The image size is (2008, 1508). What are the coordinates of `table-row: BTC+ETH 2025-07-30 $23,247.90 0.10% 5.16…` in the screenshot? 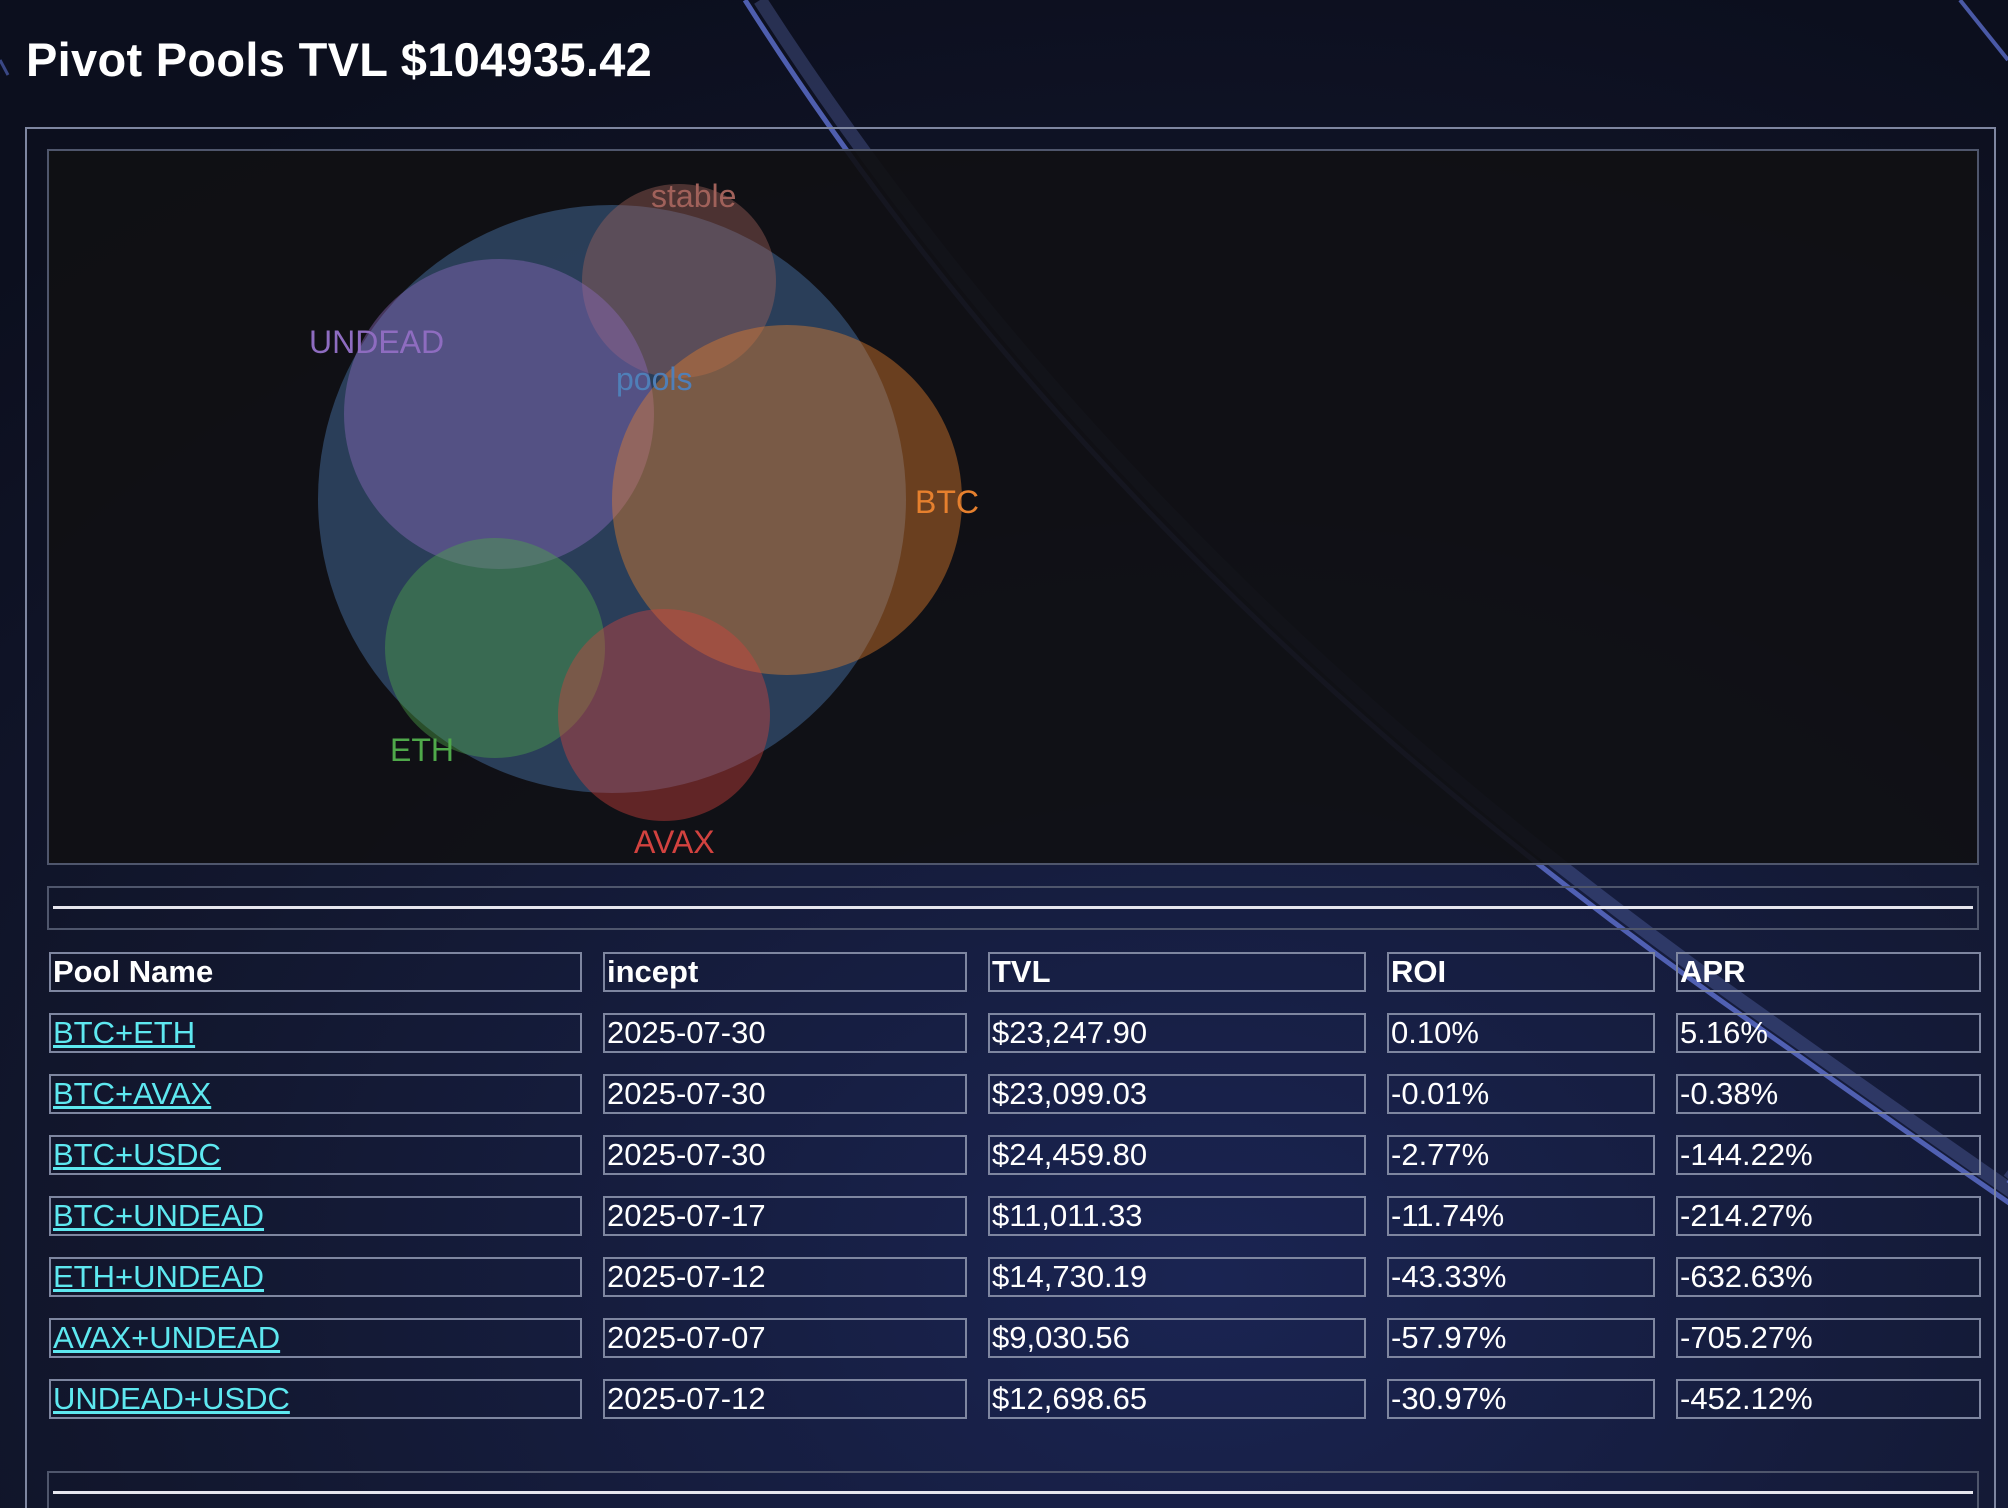 It's located at (1015, 1033).